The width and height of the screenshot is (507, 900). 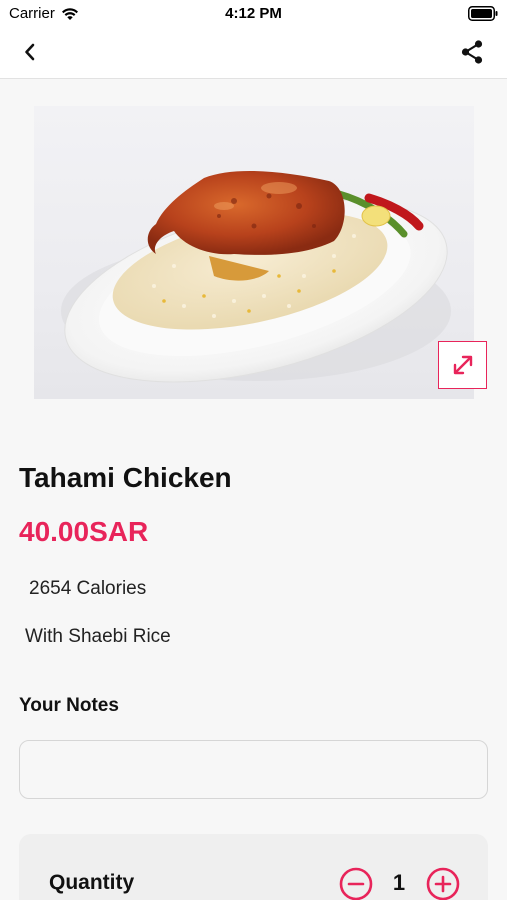 I want to click on status-bar: Carrier 4:12 PM, so click(x=253, y=14).